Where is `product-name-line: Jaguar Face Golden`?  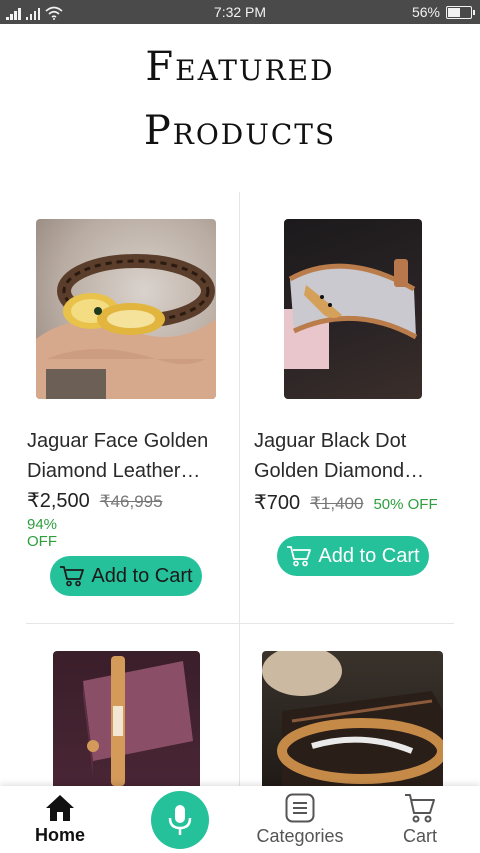 product-name-line: Jaguar Face Golden is located at coordinates (118, 441).